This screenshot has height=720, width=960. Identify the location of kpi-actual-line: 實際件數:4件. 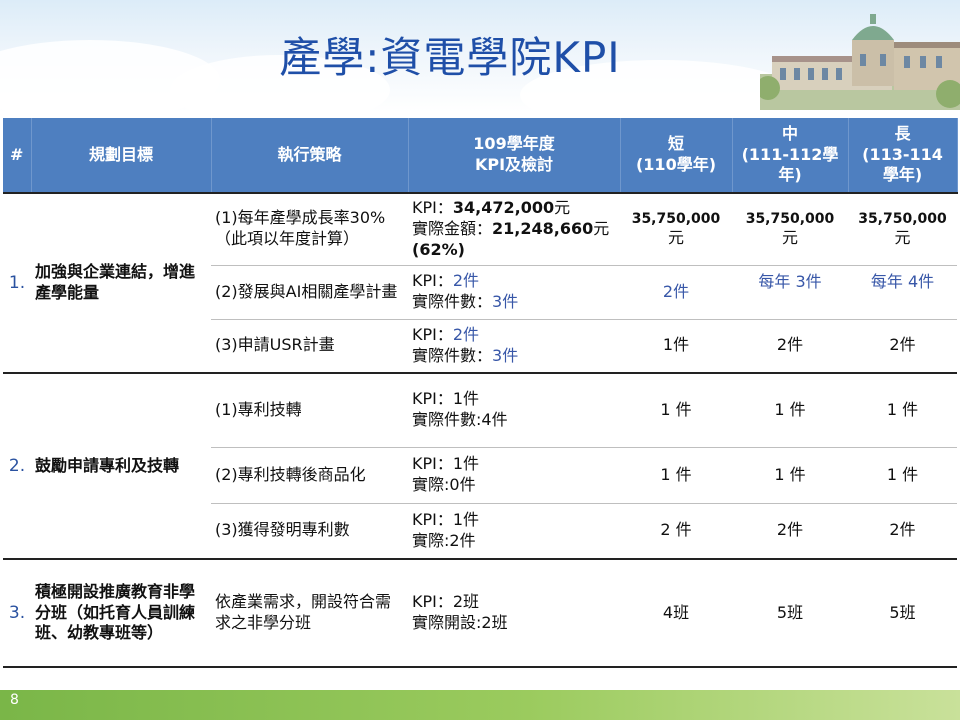
(460, 420).